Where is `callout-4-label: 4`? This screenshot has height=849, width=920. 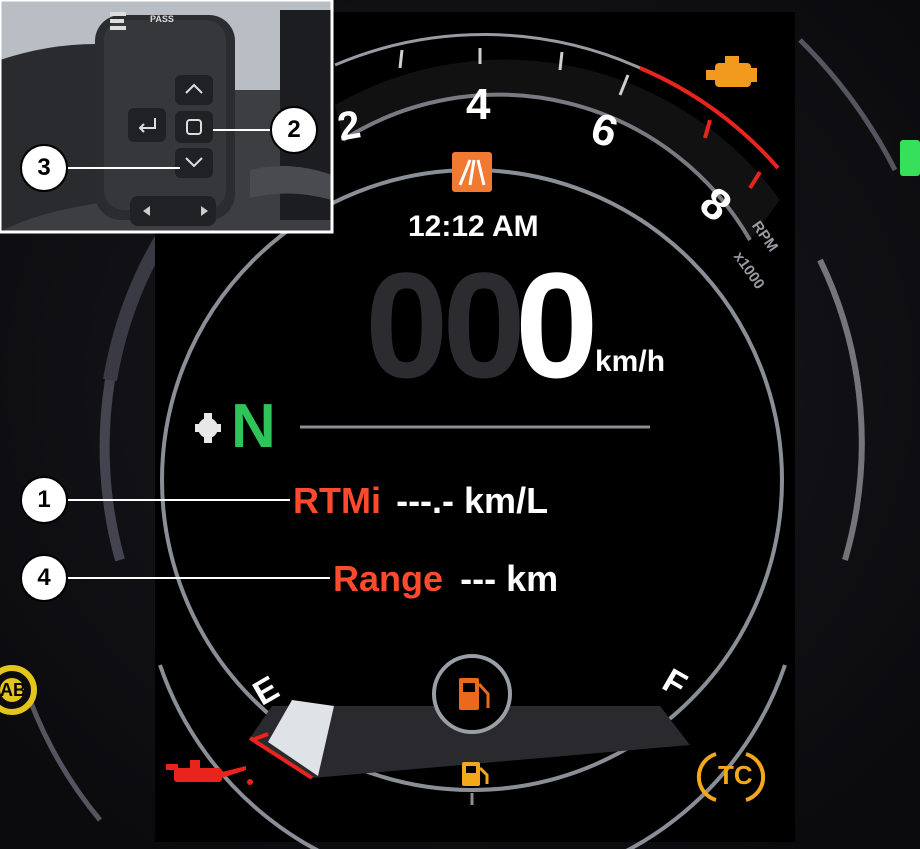
callout-4-label: 4 is located at coordinates (44, 577).